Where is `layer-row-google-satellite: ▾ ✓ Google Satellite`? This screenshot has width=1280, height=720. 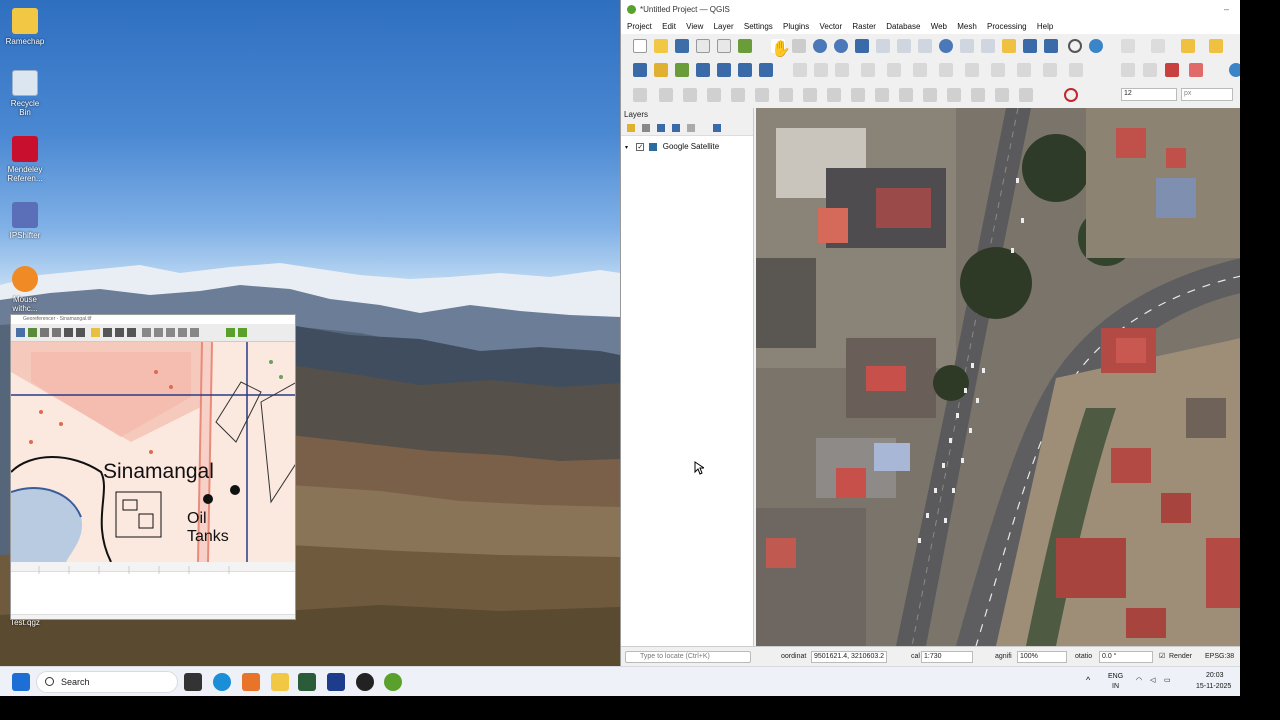 layer-row-google-satellite: ▾ ✓ Google Satellite is located at coordinates (672, 147).